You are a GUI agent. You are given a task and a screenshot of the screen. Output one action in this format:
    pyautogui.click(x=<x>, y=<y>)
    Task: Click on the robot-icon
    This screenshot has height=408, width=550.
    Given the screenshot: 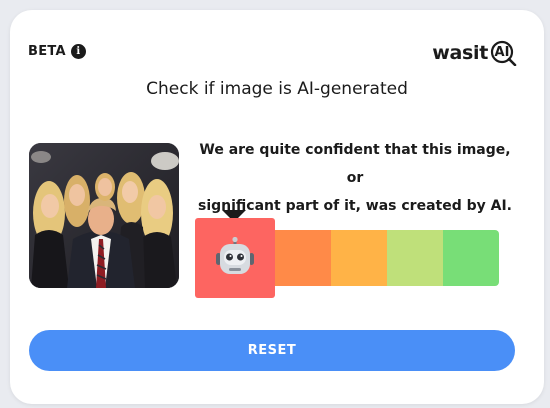 What is the action you would take?
    pyautogui.click(x=235, y=255)
    